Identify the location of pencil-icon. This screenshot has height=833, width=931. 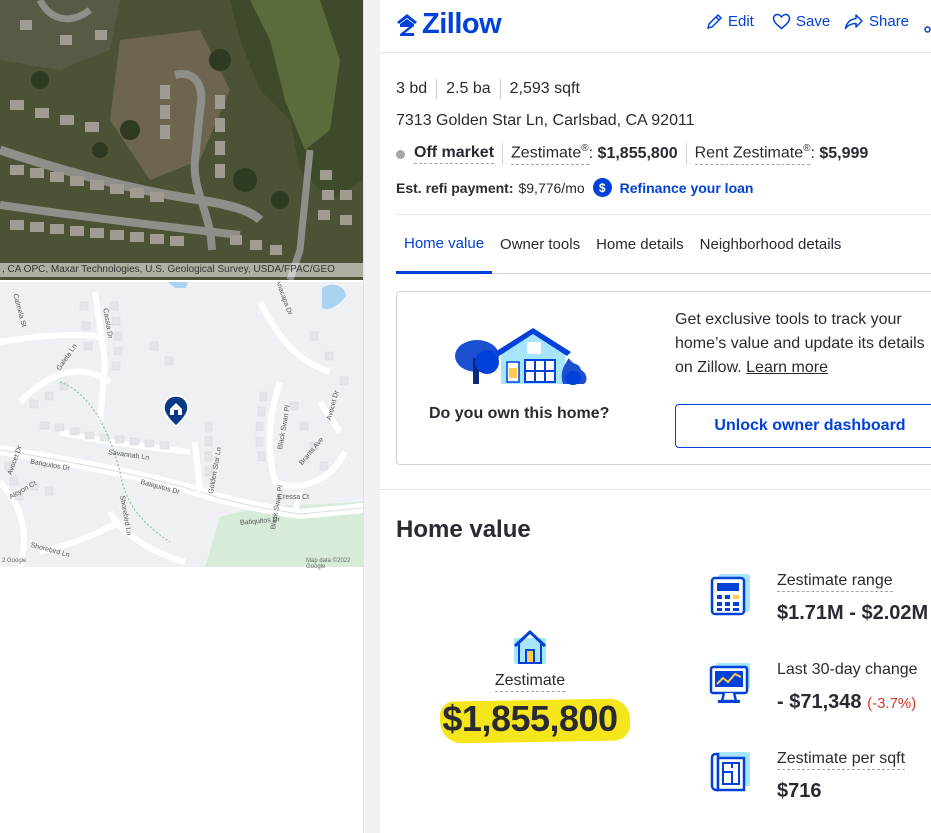
(714, 21).